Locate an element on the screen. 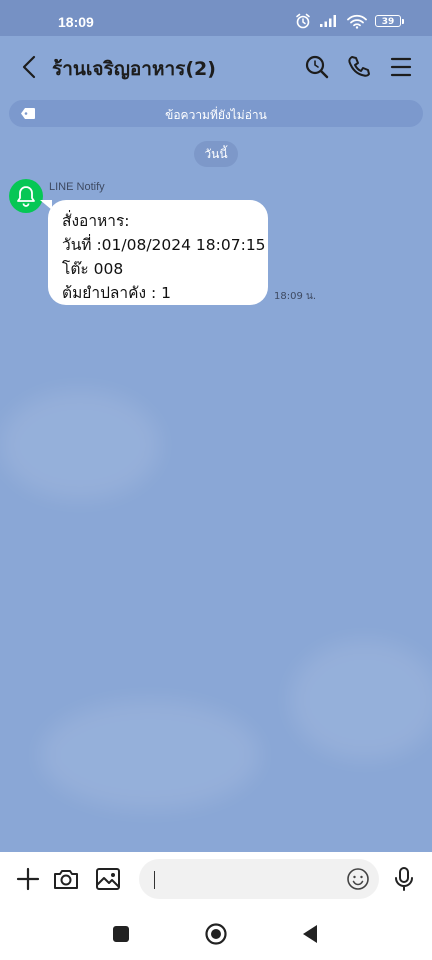 This screenshot has height=960, width=432. call-button is located at coordinates (359, 67).